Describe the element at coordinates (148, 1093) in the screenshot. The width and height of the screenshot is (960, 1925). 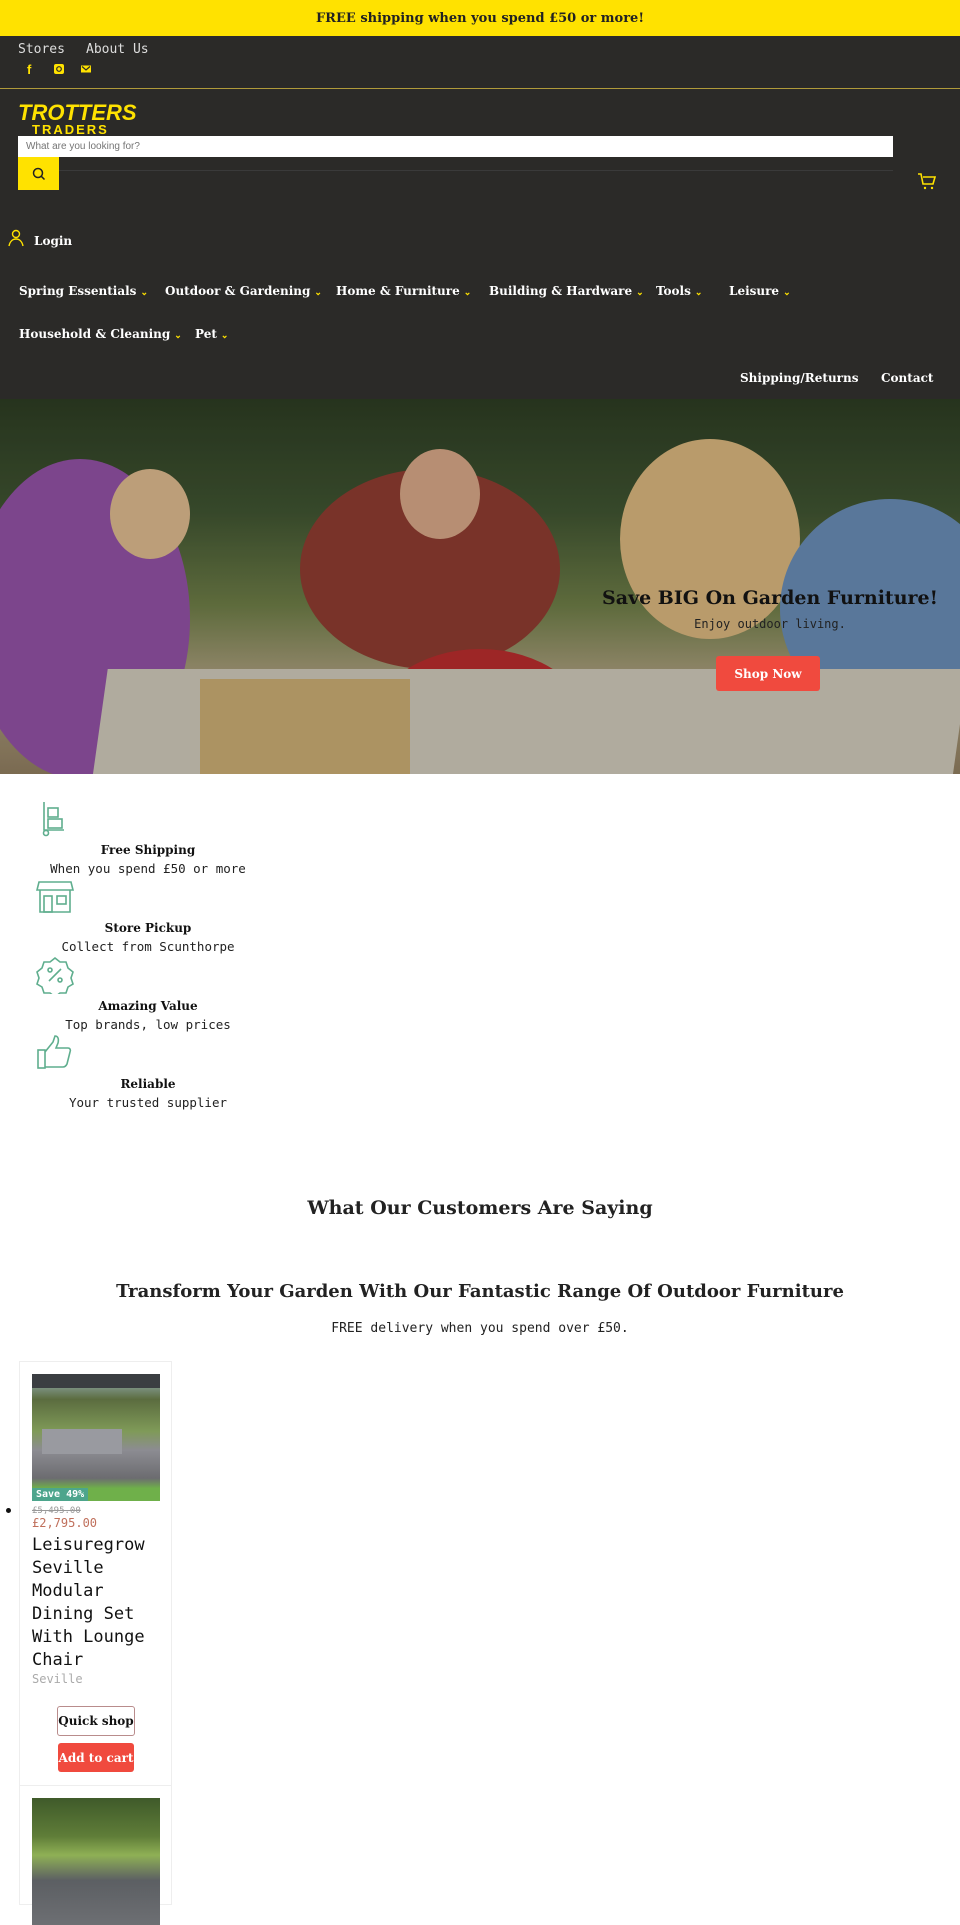
I see `feature-reliable: Reliable Your trusted supplier` at that location.